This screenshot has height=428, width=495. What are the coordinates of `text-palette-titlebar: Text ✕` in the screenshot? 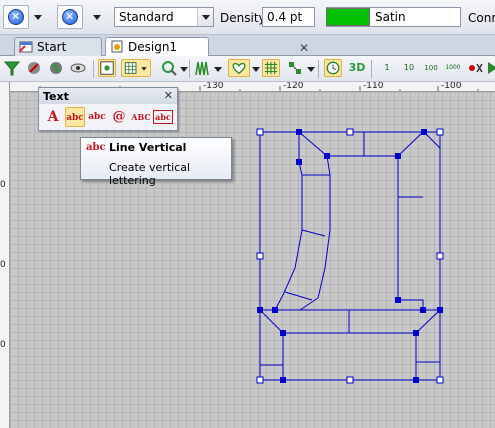 It's located at (108, 96).